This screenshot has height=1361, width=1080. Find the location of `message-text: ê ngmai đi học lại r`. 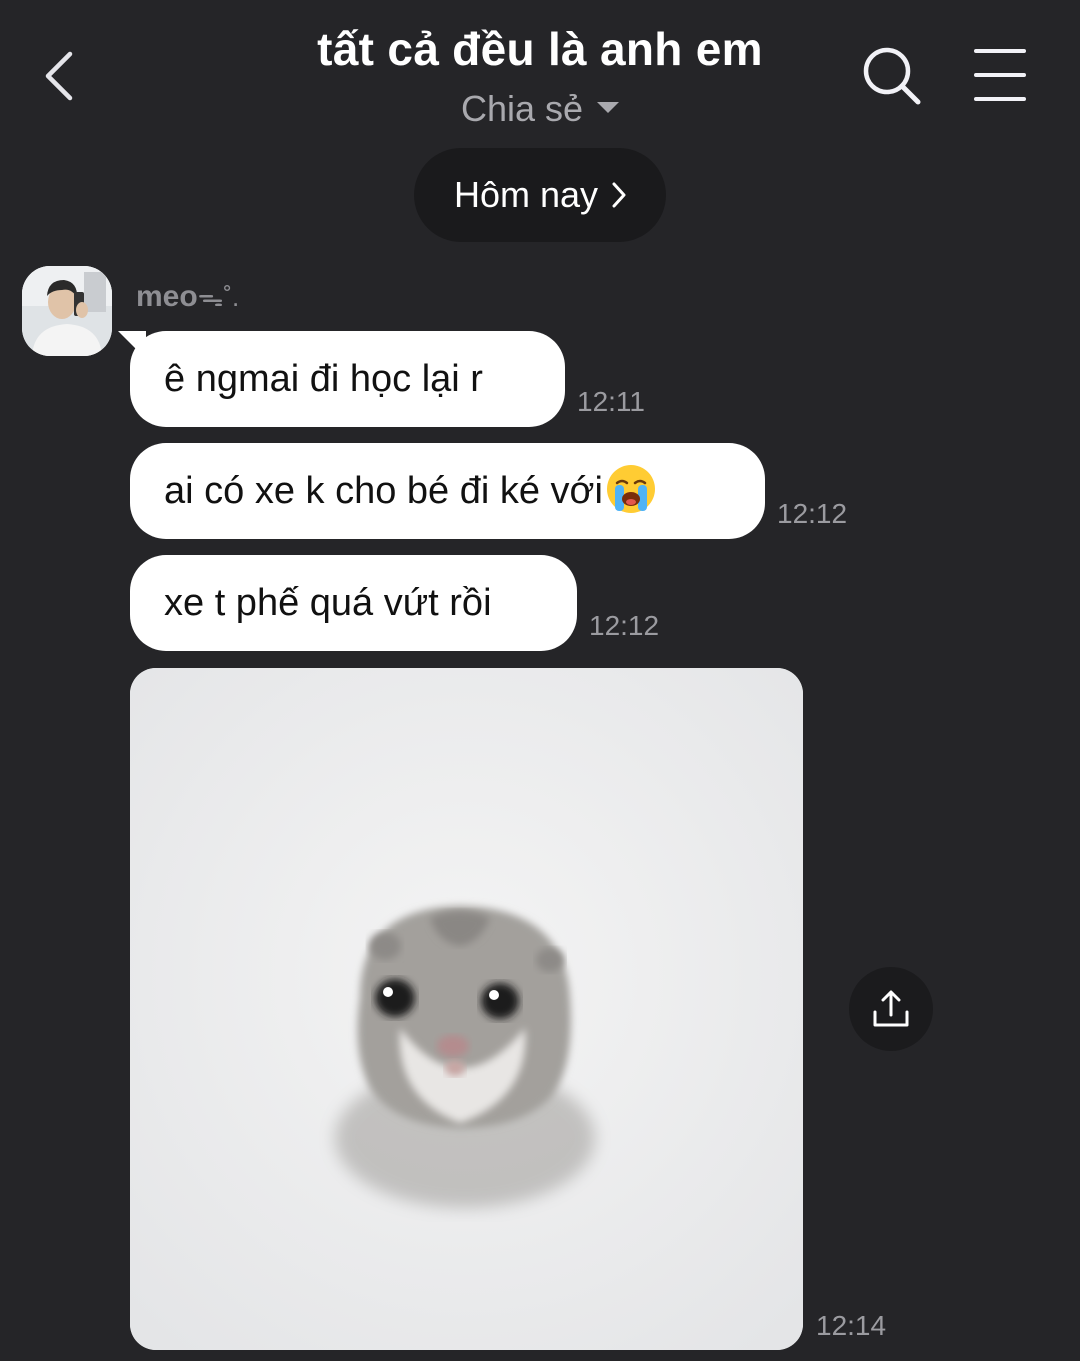

message-text: ê ngmai đi học lại r is located at coordinates (323, 379).